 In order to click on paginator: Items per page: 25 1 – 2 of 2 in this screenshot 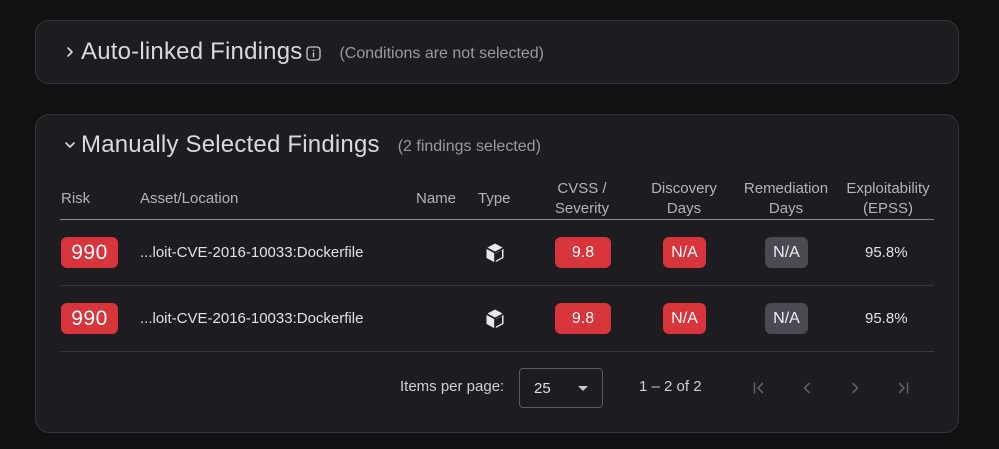, I will do `click(498, 388)`.